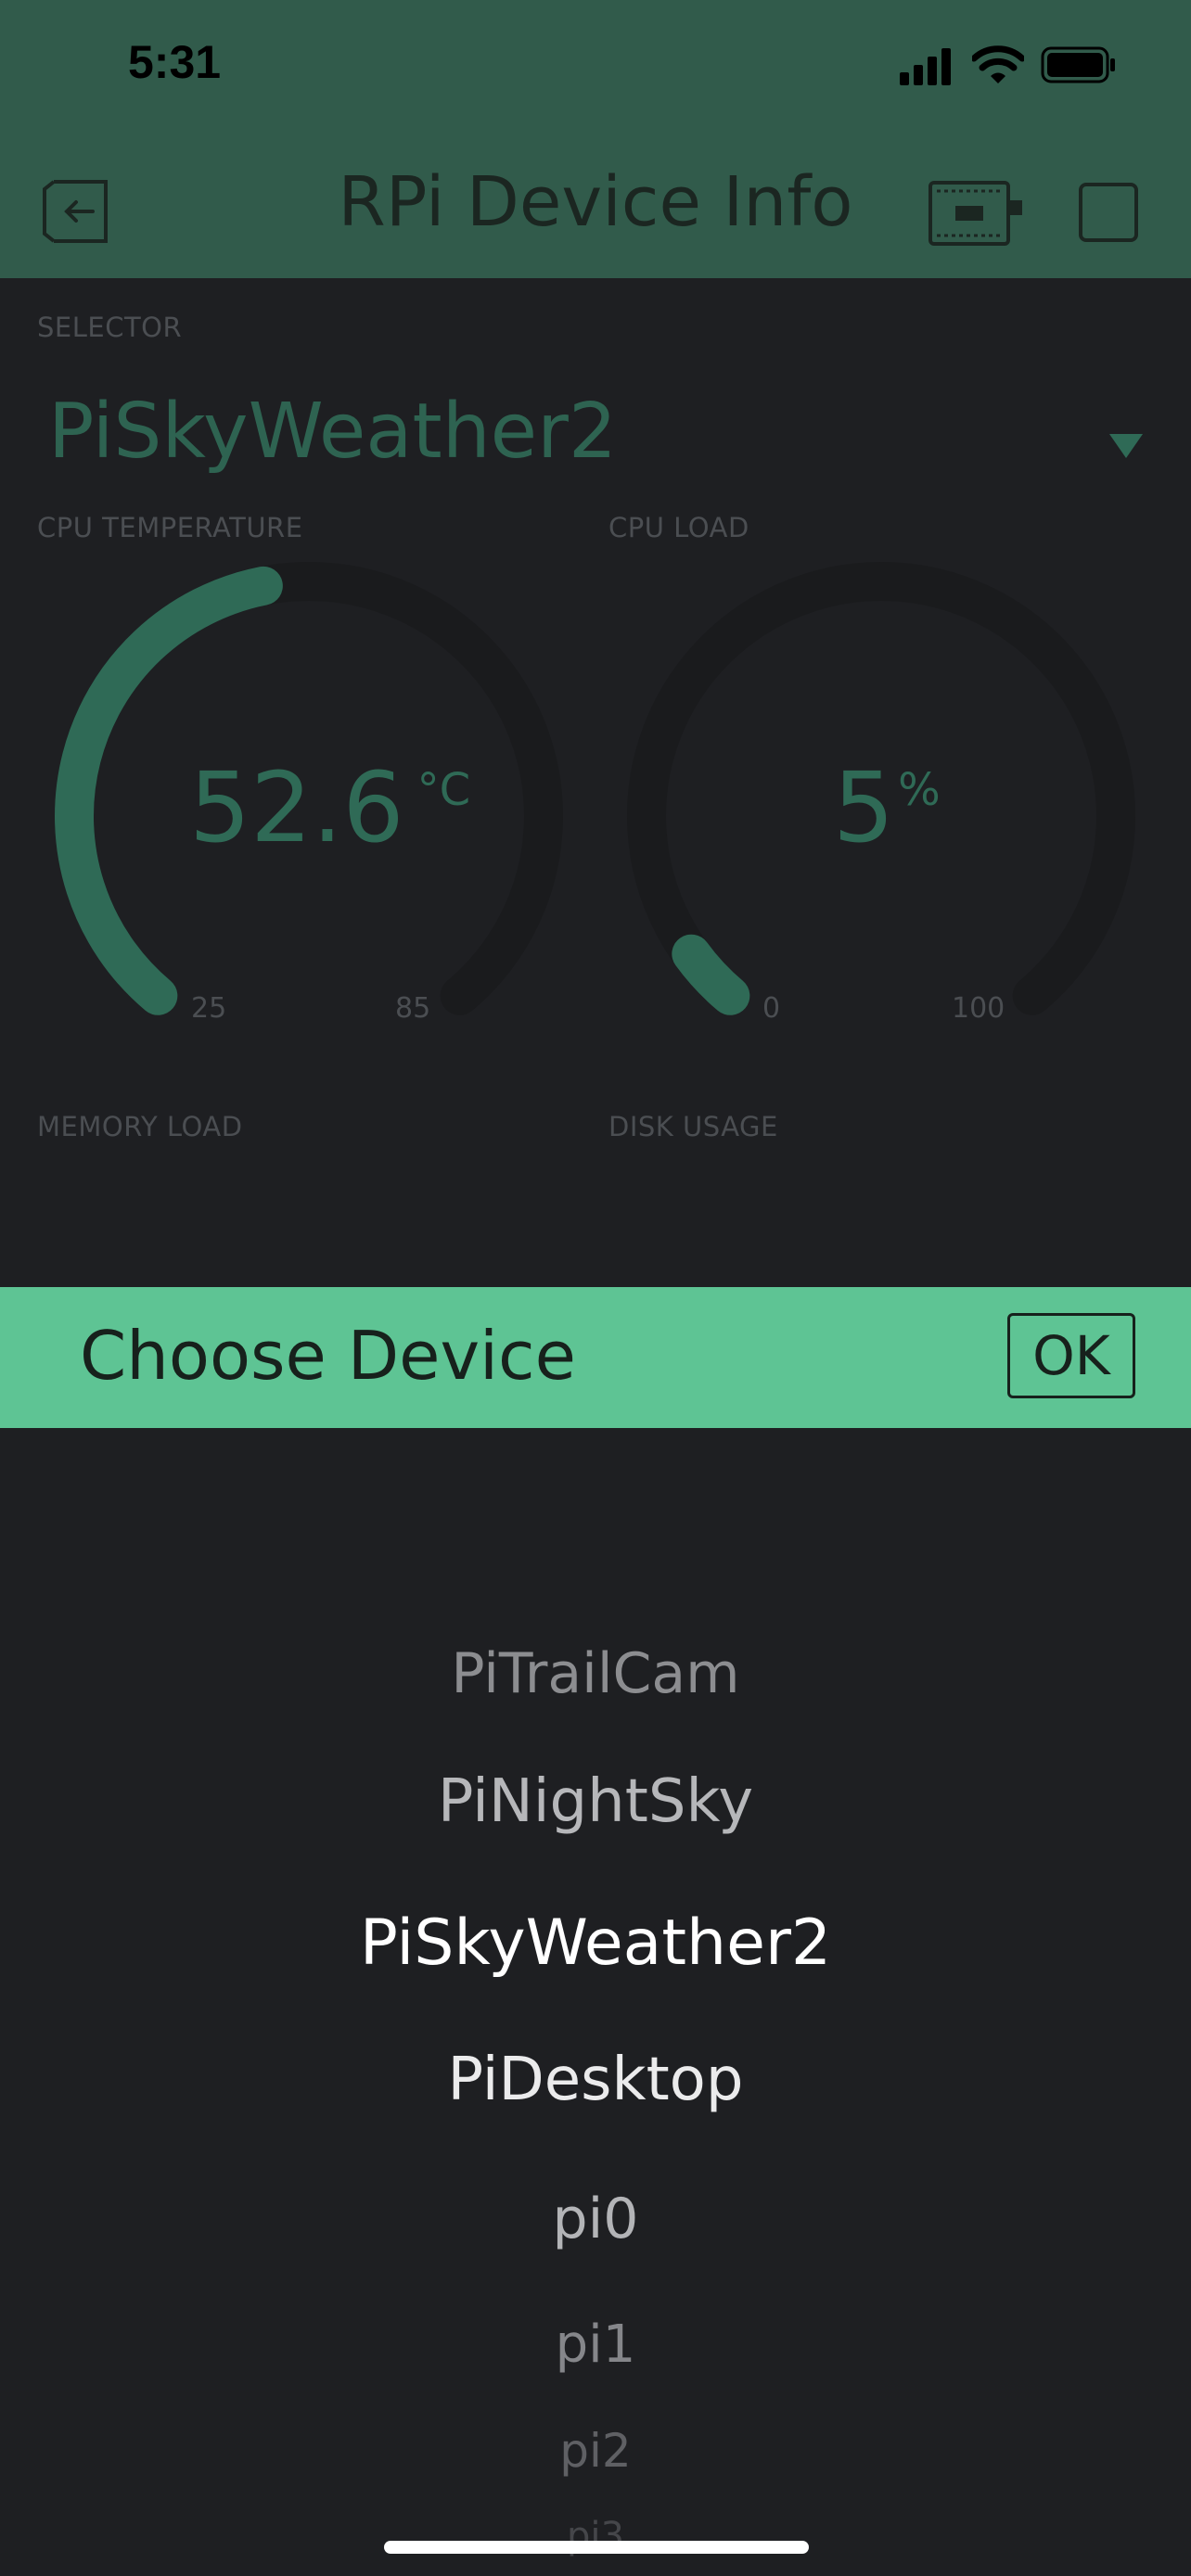  What do you see at coordinates (595, 2345) in the screenshot?
I see `picker-option: pi1` at bounding box center [595, 2345].